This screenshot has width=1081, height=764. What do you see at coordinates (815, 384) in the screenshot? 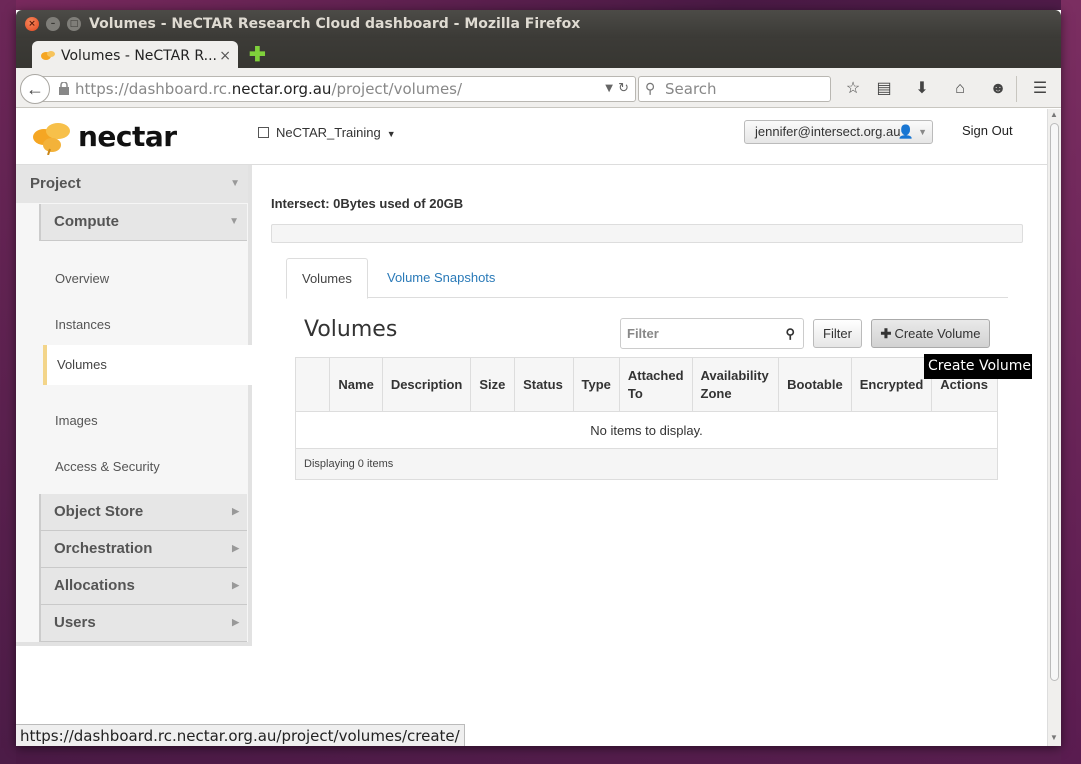
I see `column-bootable: Bootable` at bounding box center [815, 384].